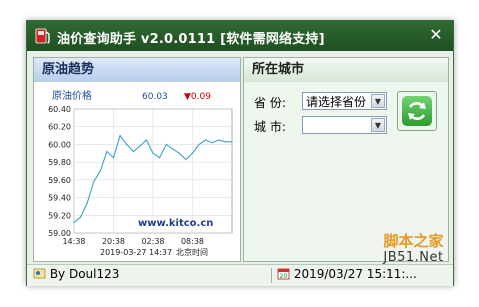 Image resolution: width=479 pixels, height=307 pixels. Describe the element at coordinates (59, 180) in the screenshot. I see `y-tick-label: 59.60` at that location.